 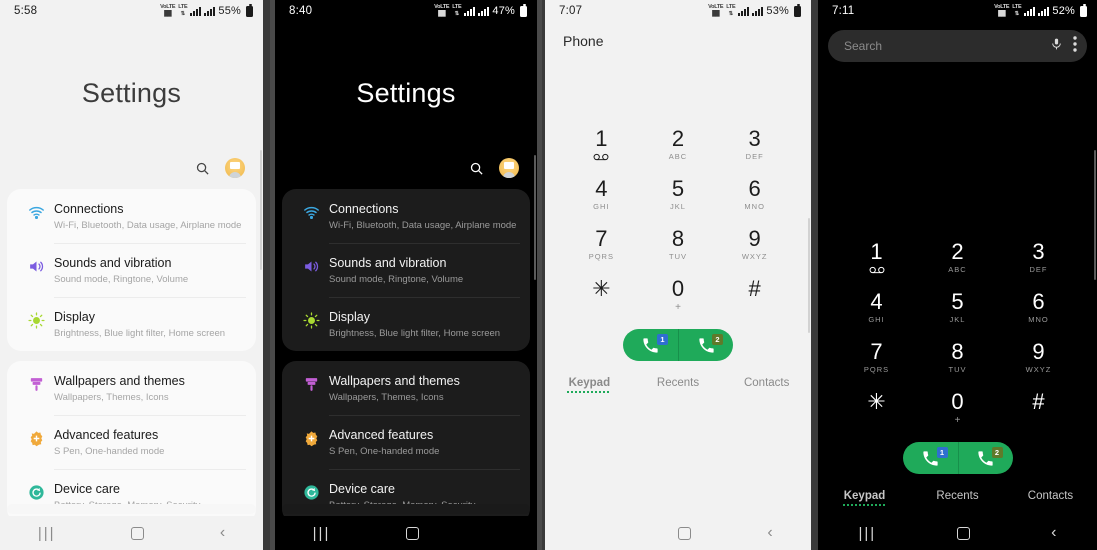 What do you see at coordinates (942, 46) in the screenshot?
I see `search-input: Search` at bounding box center [942, 46].